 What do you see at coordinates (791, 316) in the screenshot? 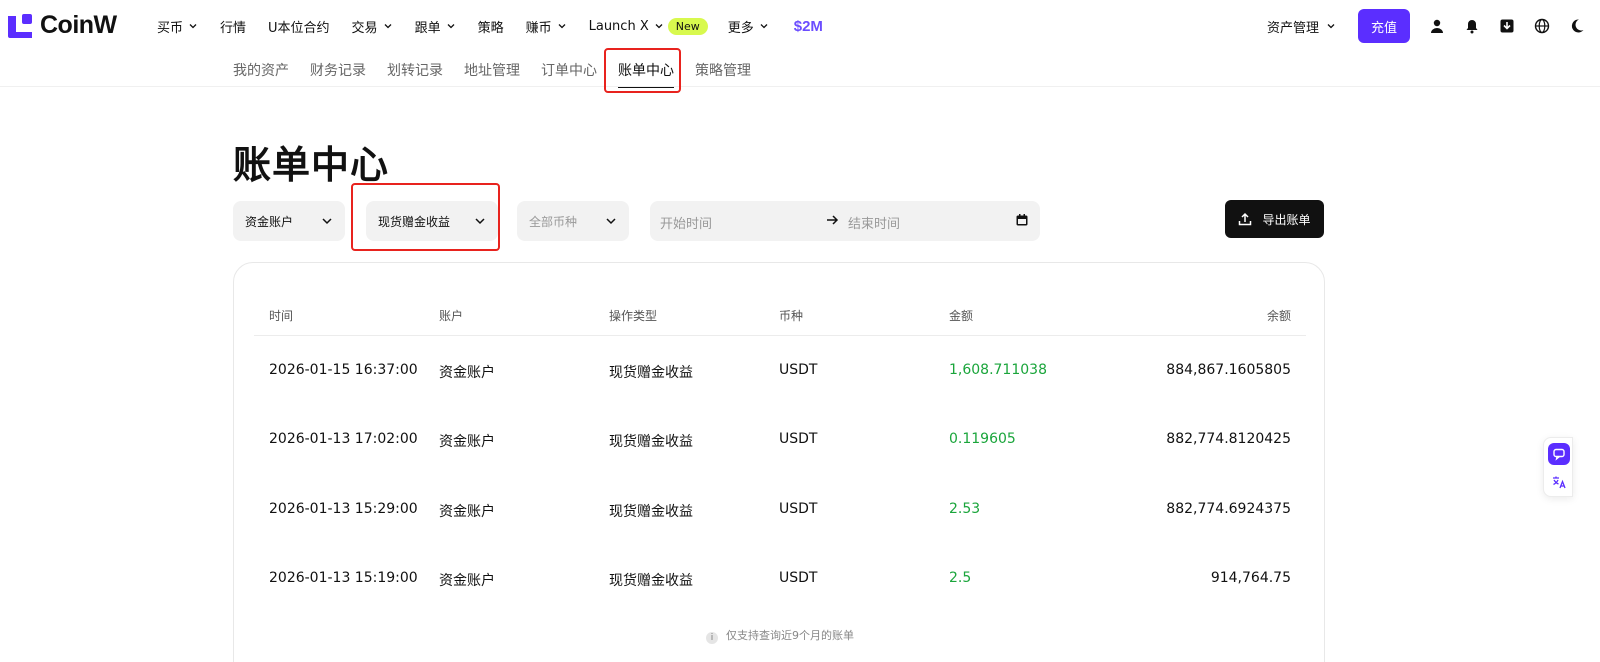
I see `header-coin: 币种` at bounding box center [791, 316].